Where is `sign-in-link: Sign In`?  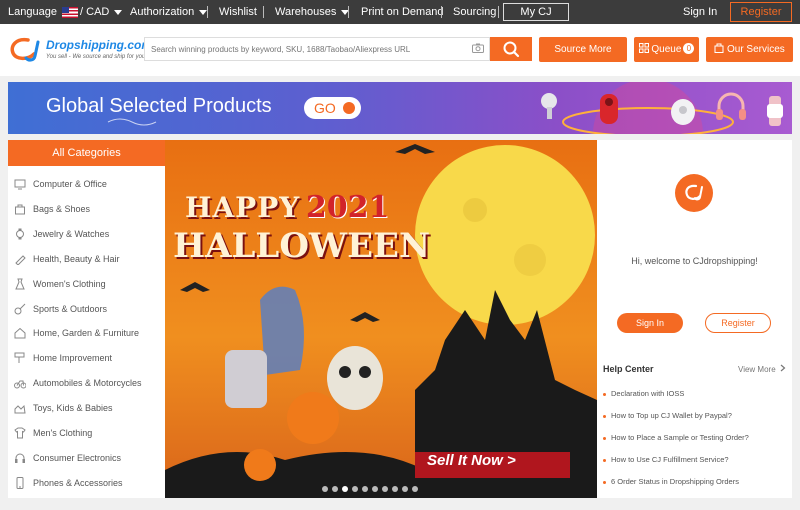
sign-in-link: Sign In is located at coordinates (700, 12).